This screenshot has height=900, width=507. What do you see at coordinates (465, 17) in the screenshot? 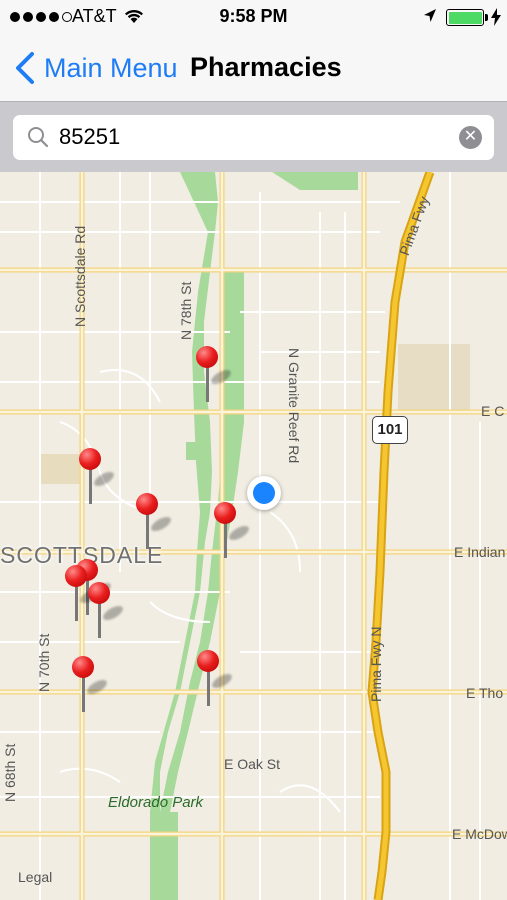
I see `battery-icon` at bounding box center [465, 17].